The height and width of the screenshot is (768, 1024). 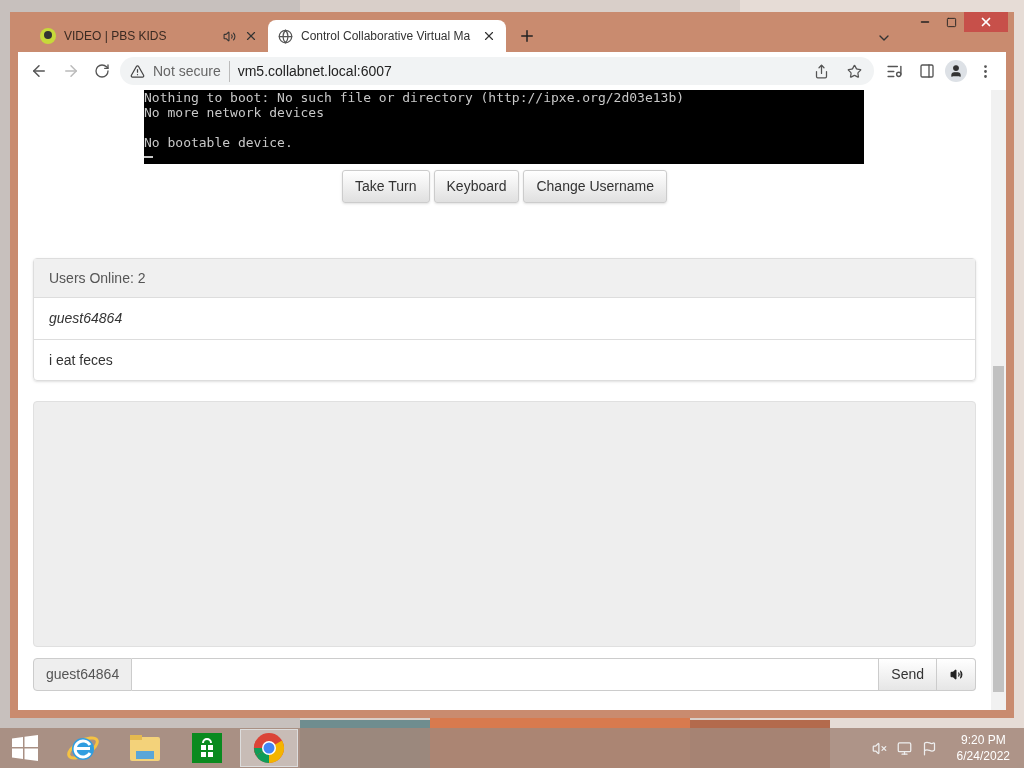 What do you see at coordinates (83, 674) in the screenshot?
I see `username-label: guest64864` at bounding box center [83, 674].